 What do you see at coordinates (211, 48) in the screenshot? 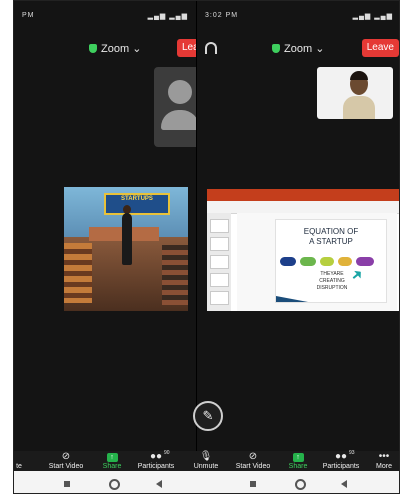
I see `headset-icon` at bounding box center [211, 48].